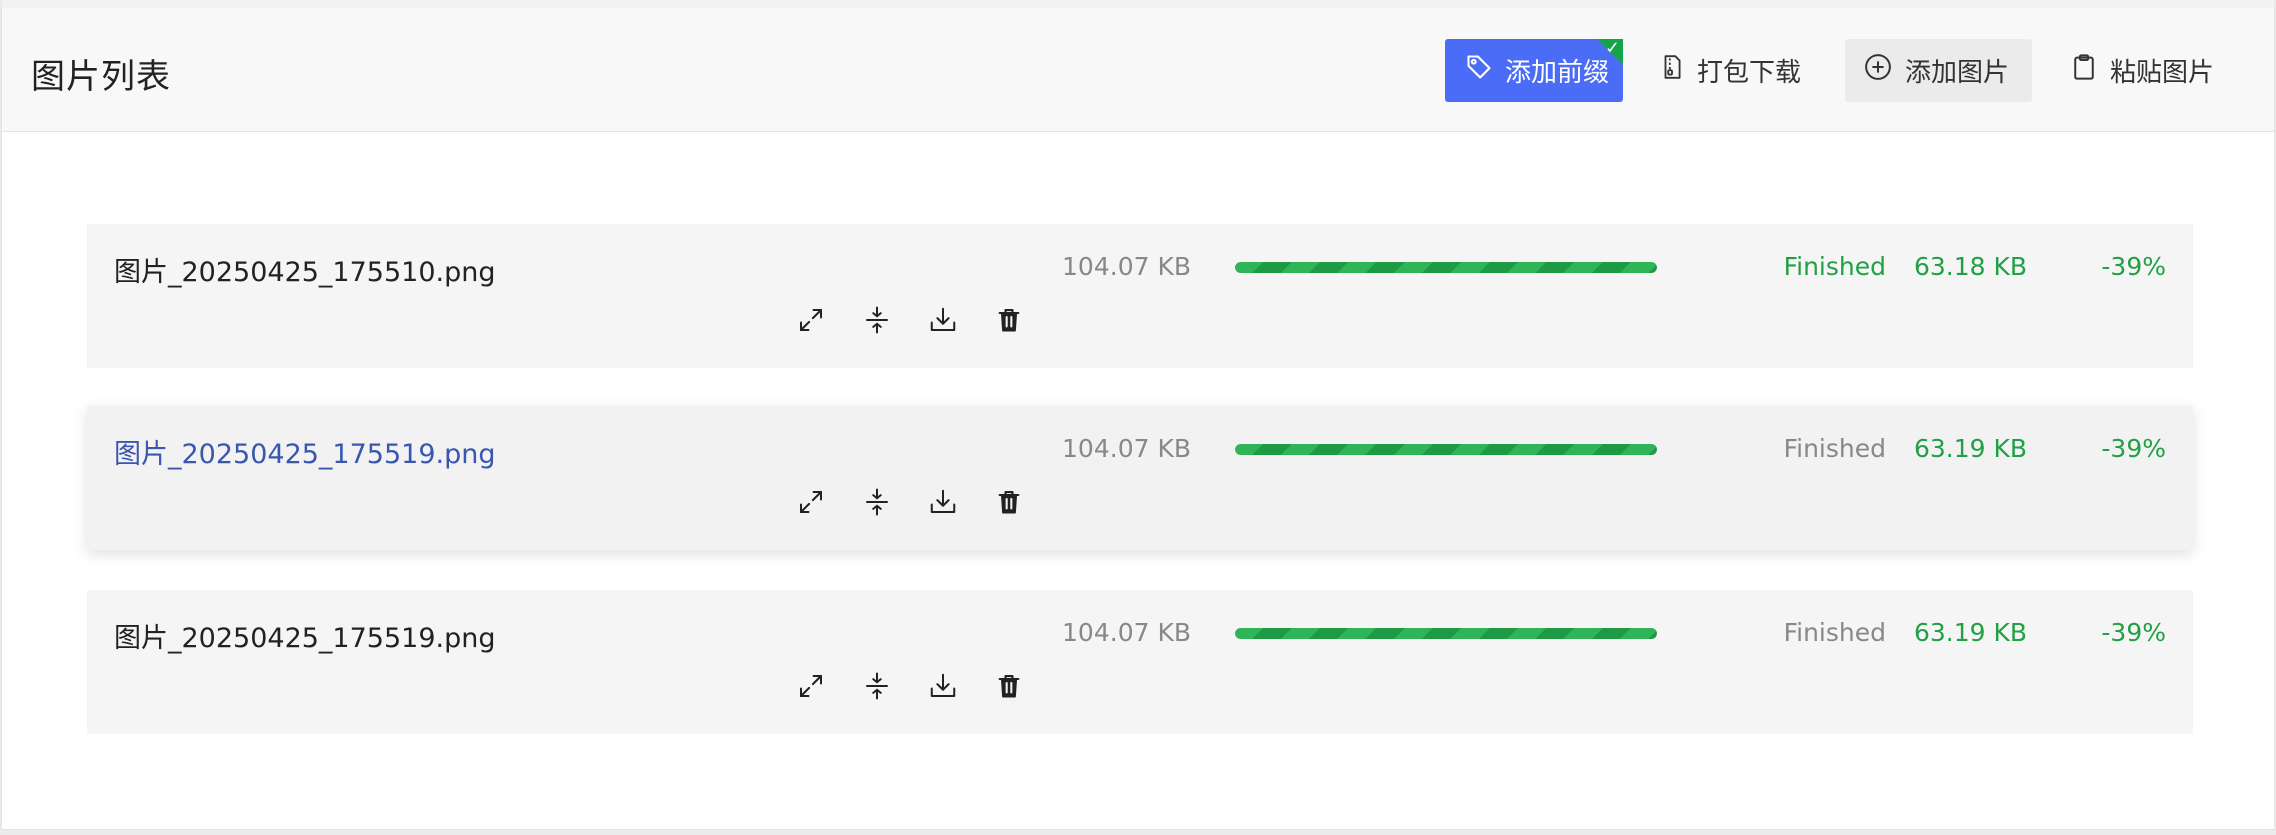 The height and width of the screenshot is (835, 2276). I want to click on add-image-button: 添加图片, so click(1938, 70).